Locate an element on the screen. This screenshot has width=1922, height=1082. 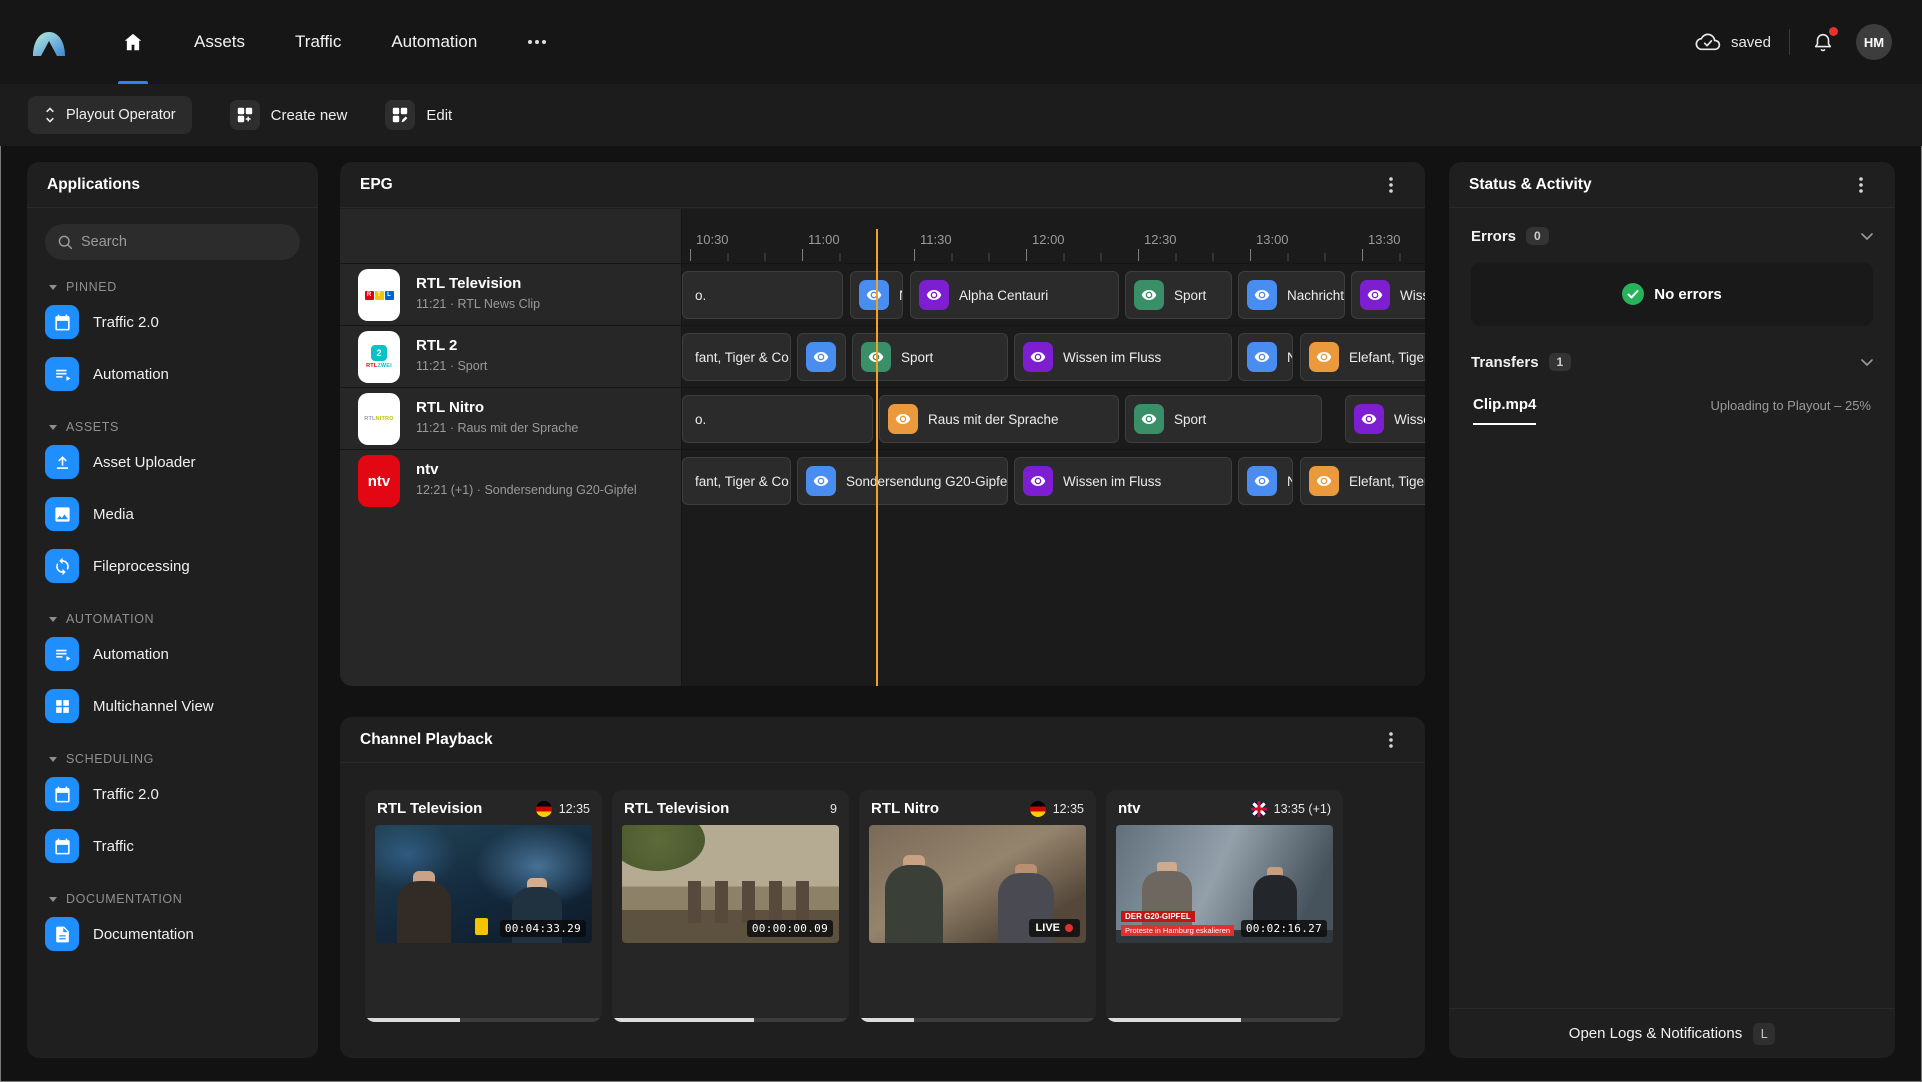
channel-now-playing: 11:21 · Raus mit der Sprache is located at coordinates (497, 428).